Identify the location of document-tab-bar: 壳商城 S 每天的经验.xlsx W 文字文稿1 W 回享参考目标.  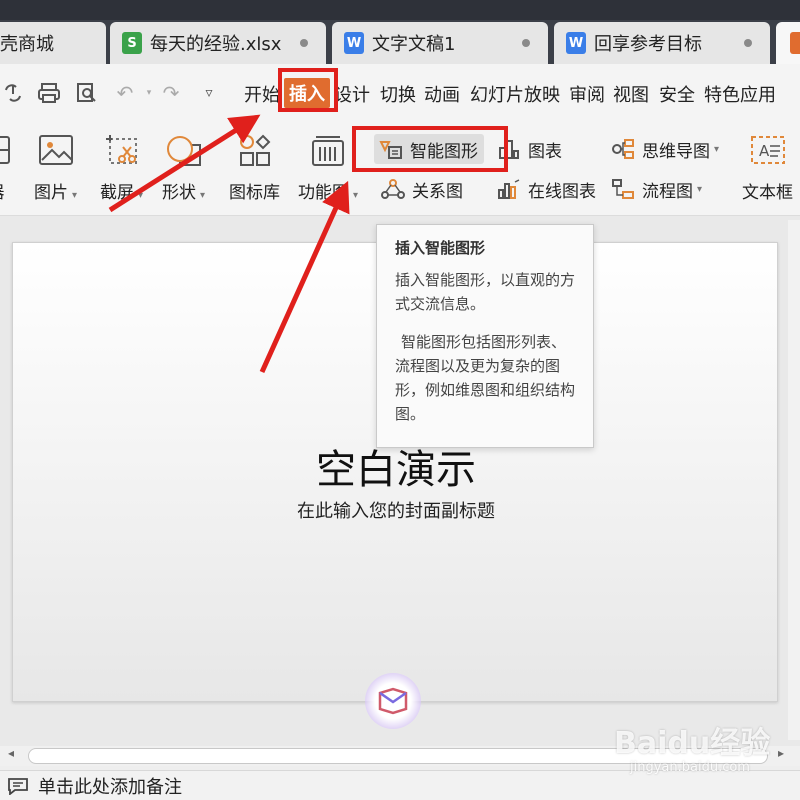
(400, 32).